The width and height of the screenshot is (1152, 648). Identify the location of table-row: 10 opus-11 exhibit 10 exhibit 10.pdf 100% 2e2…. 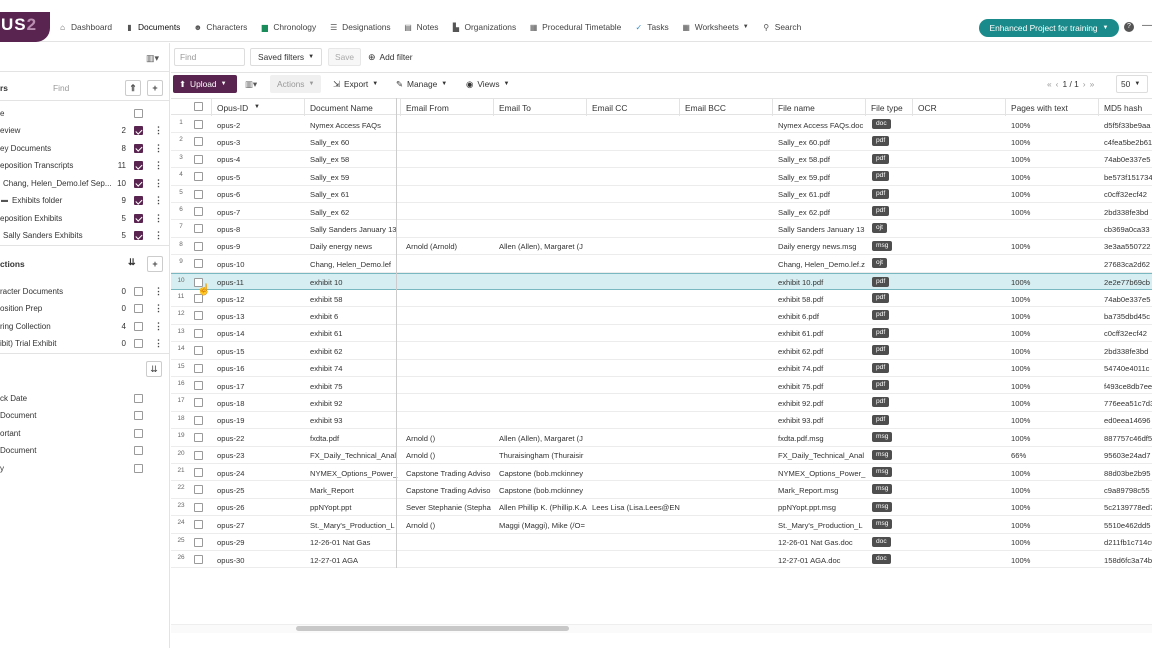
(661, 281).